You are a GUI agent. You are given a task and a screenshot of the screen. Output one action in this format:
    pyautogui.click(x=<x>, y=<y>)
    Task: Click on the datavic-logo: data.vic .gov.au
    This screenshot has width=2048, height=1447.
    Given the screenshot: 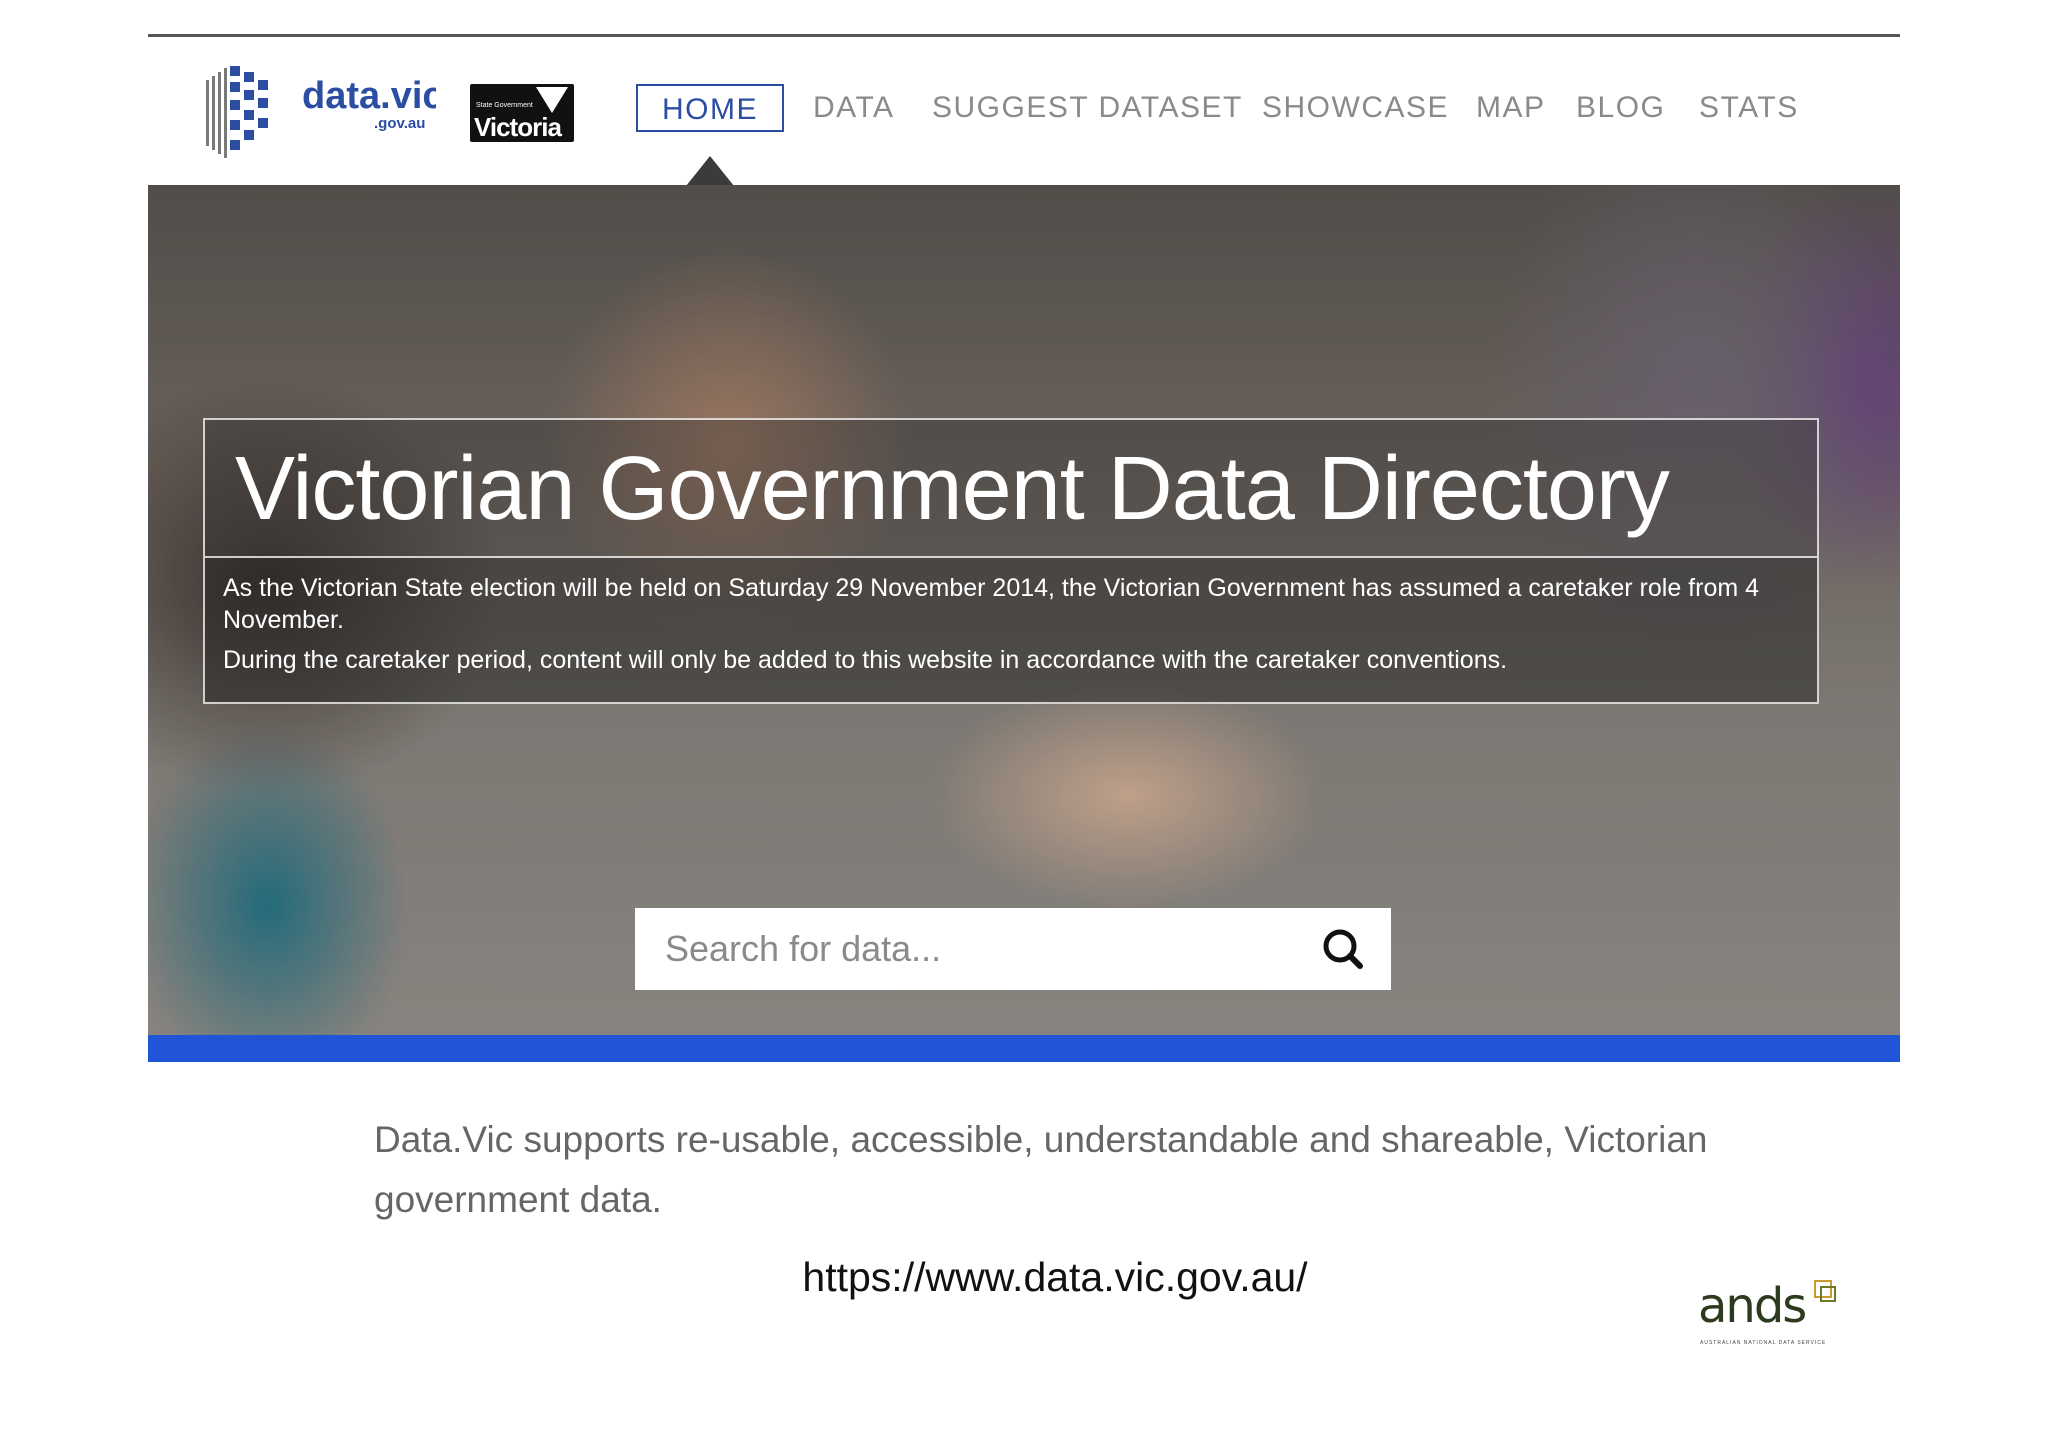 What is the action you would take?
    pyautogui.click(x=321, y=113)
    